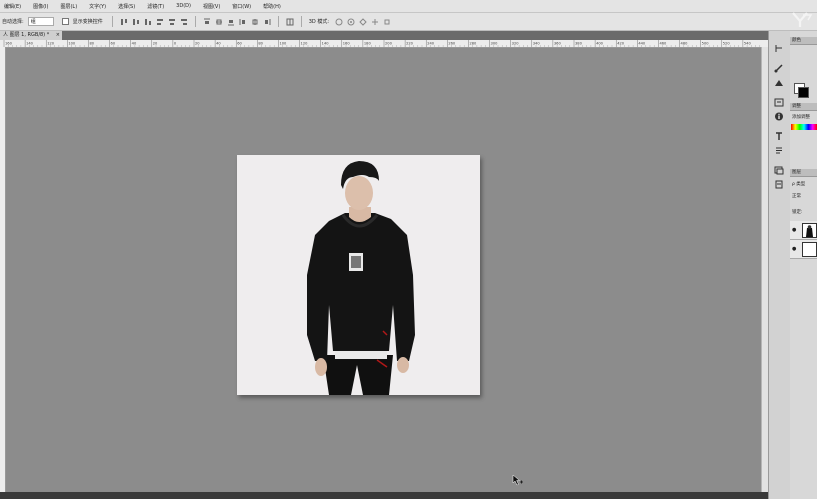 This screenshot has width=817, height=499. Describe the element at coordinates (779, 150) in the screenshot. I see `paragraph-icon` at that location.